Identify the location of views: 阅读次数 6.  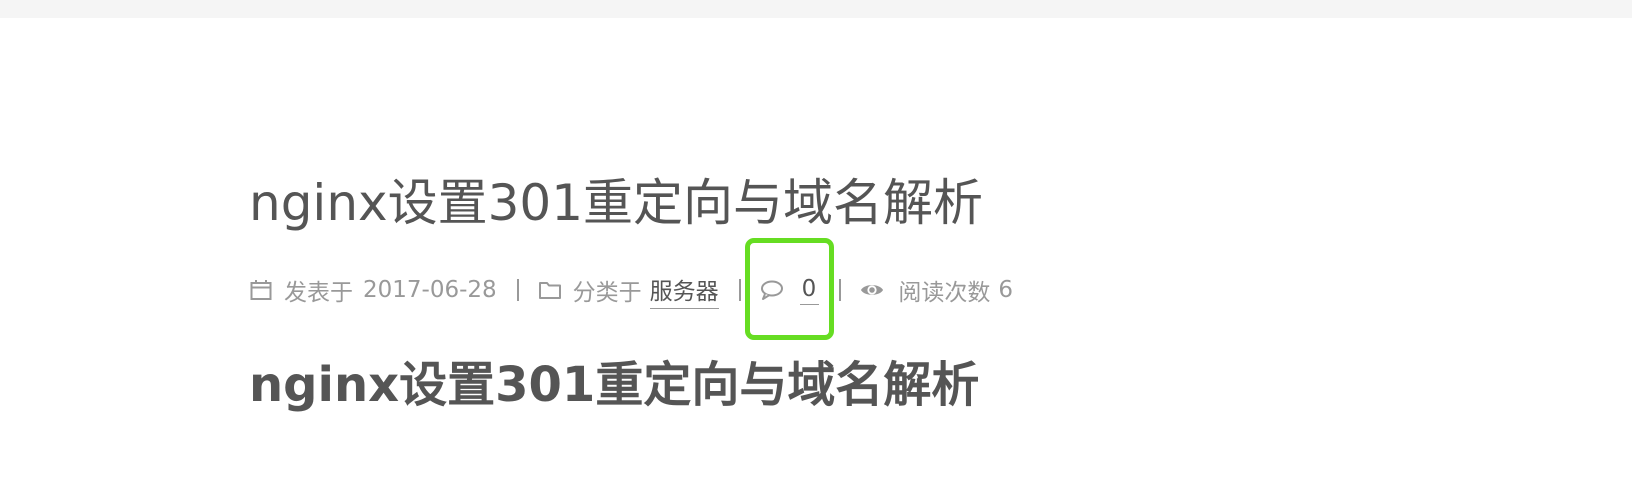
(936, 290).